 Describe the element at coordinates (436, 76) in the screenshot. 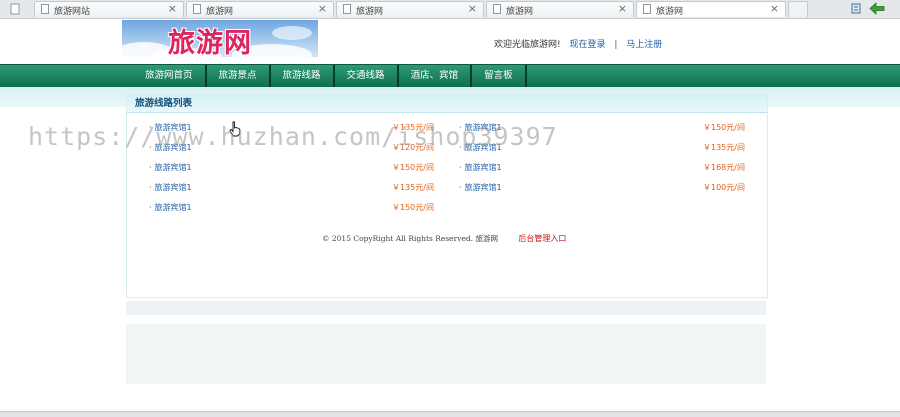

I see `nav-item-hotels: 酒店、宾馆` at that location.